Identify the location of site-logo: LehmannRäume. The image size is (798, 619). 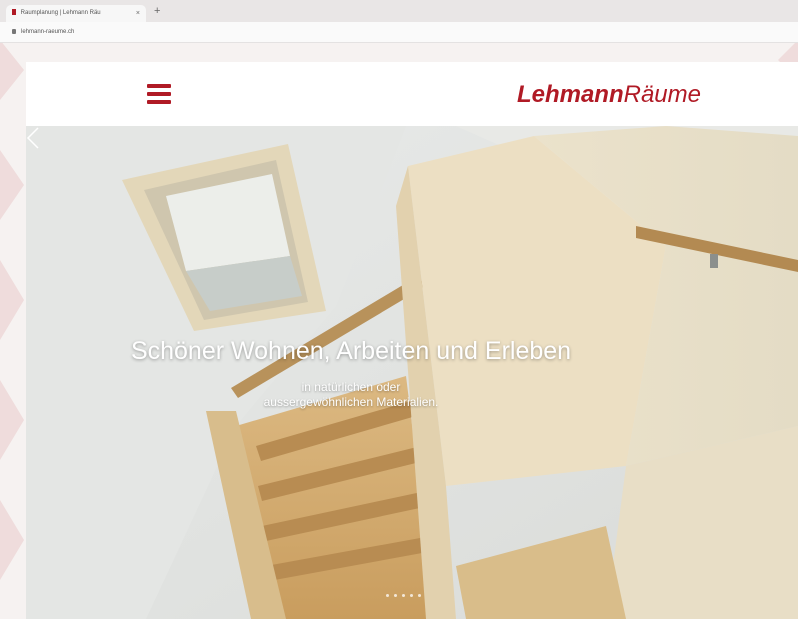
(609, 95).